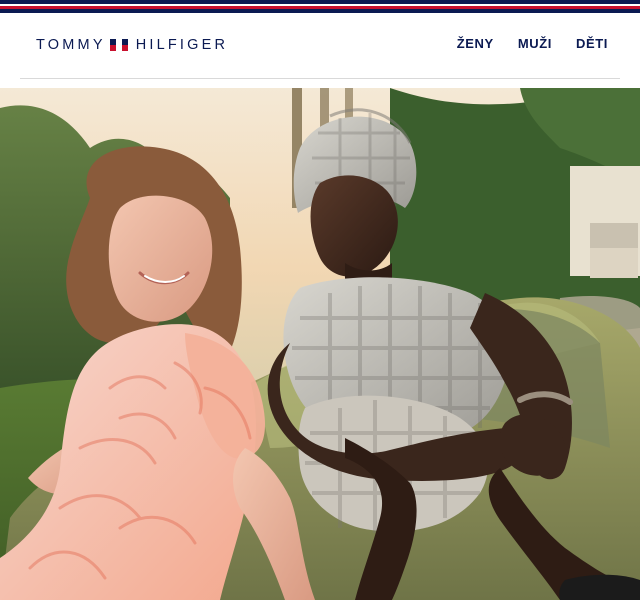 The image size is (640, 600). Describe the element at coordinates (182, 45) in the screenshot. I see `brand-right-text: HILFIGER` at that location.